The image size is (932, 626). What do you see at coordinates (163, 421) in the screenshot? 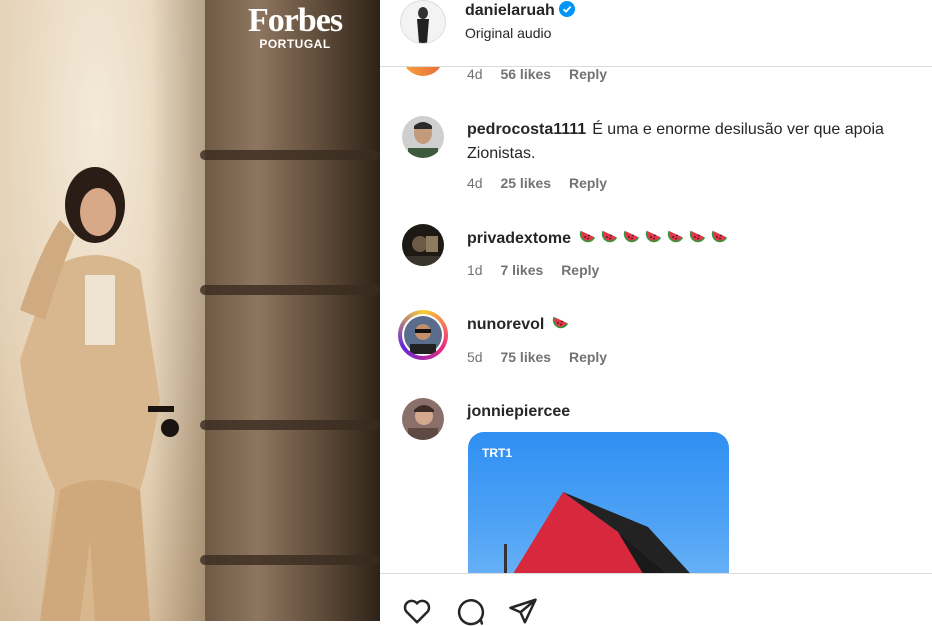
I see `wall-fixture` at bounding box center [163, 421].